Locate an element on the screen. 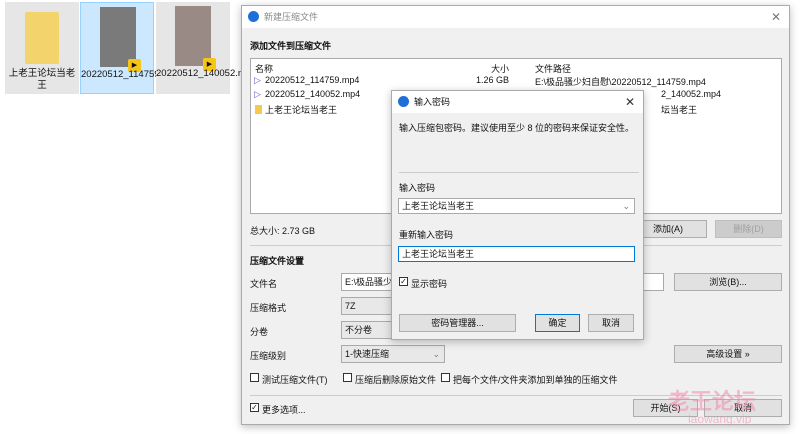 This screenshot has width=800, height=434. desktop-video-2: ▶ 20220512_140052.mp4 is located at coordinates (206, 48).